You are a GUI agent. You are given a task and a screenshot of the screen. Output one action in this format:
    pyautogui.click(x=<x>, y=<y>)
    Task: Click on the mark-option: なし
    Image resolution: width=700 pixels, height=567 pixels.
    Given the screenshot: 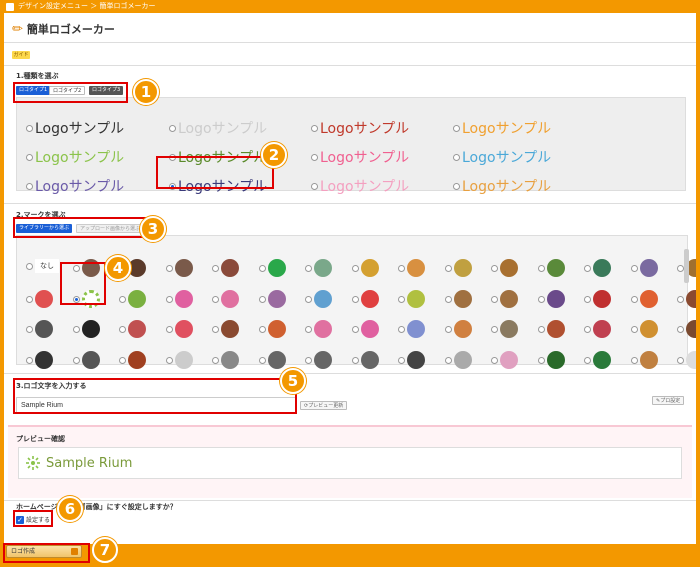 What is the action you would take?
    pyautogui.click(x=42, y=266)
    